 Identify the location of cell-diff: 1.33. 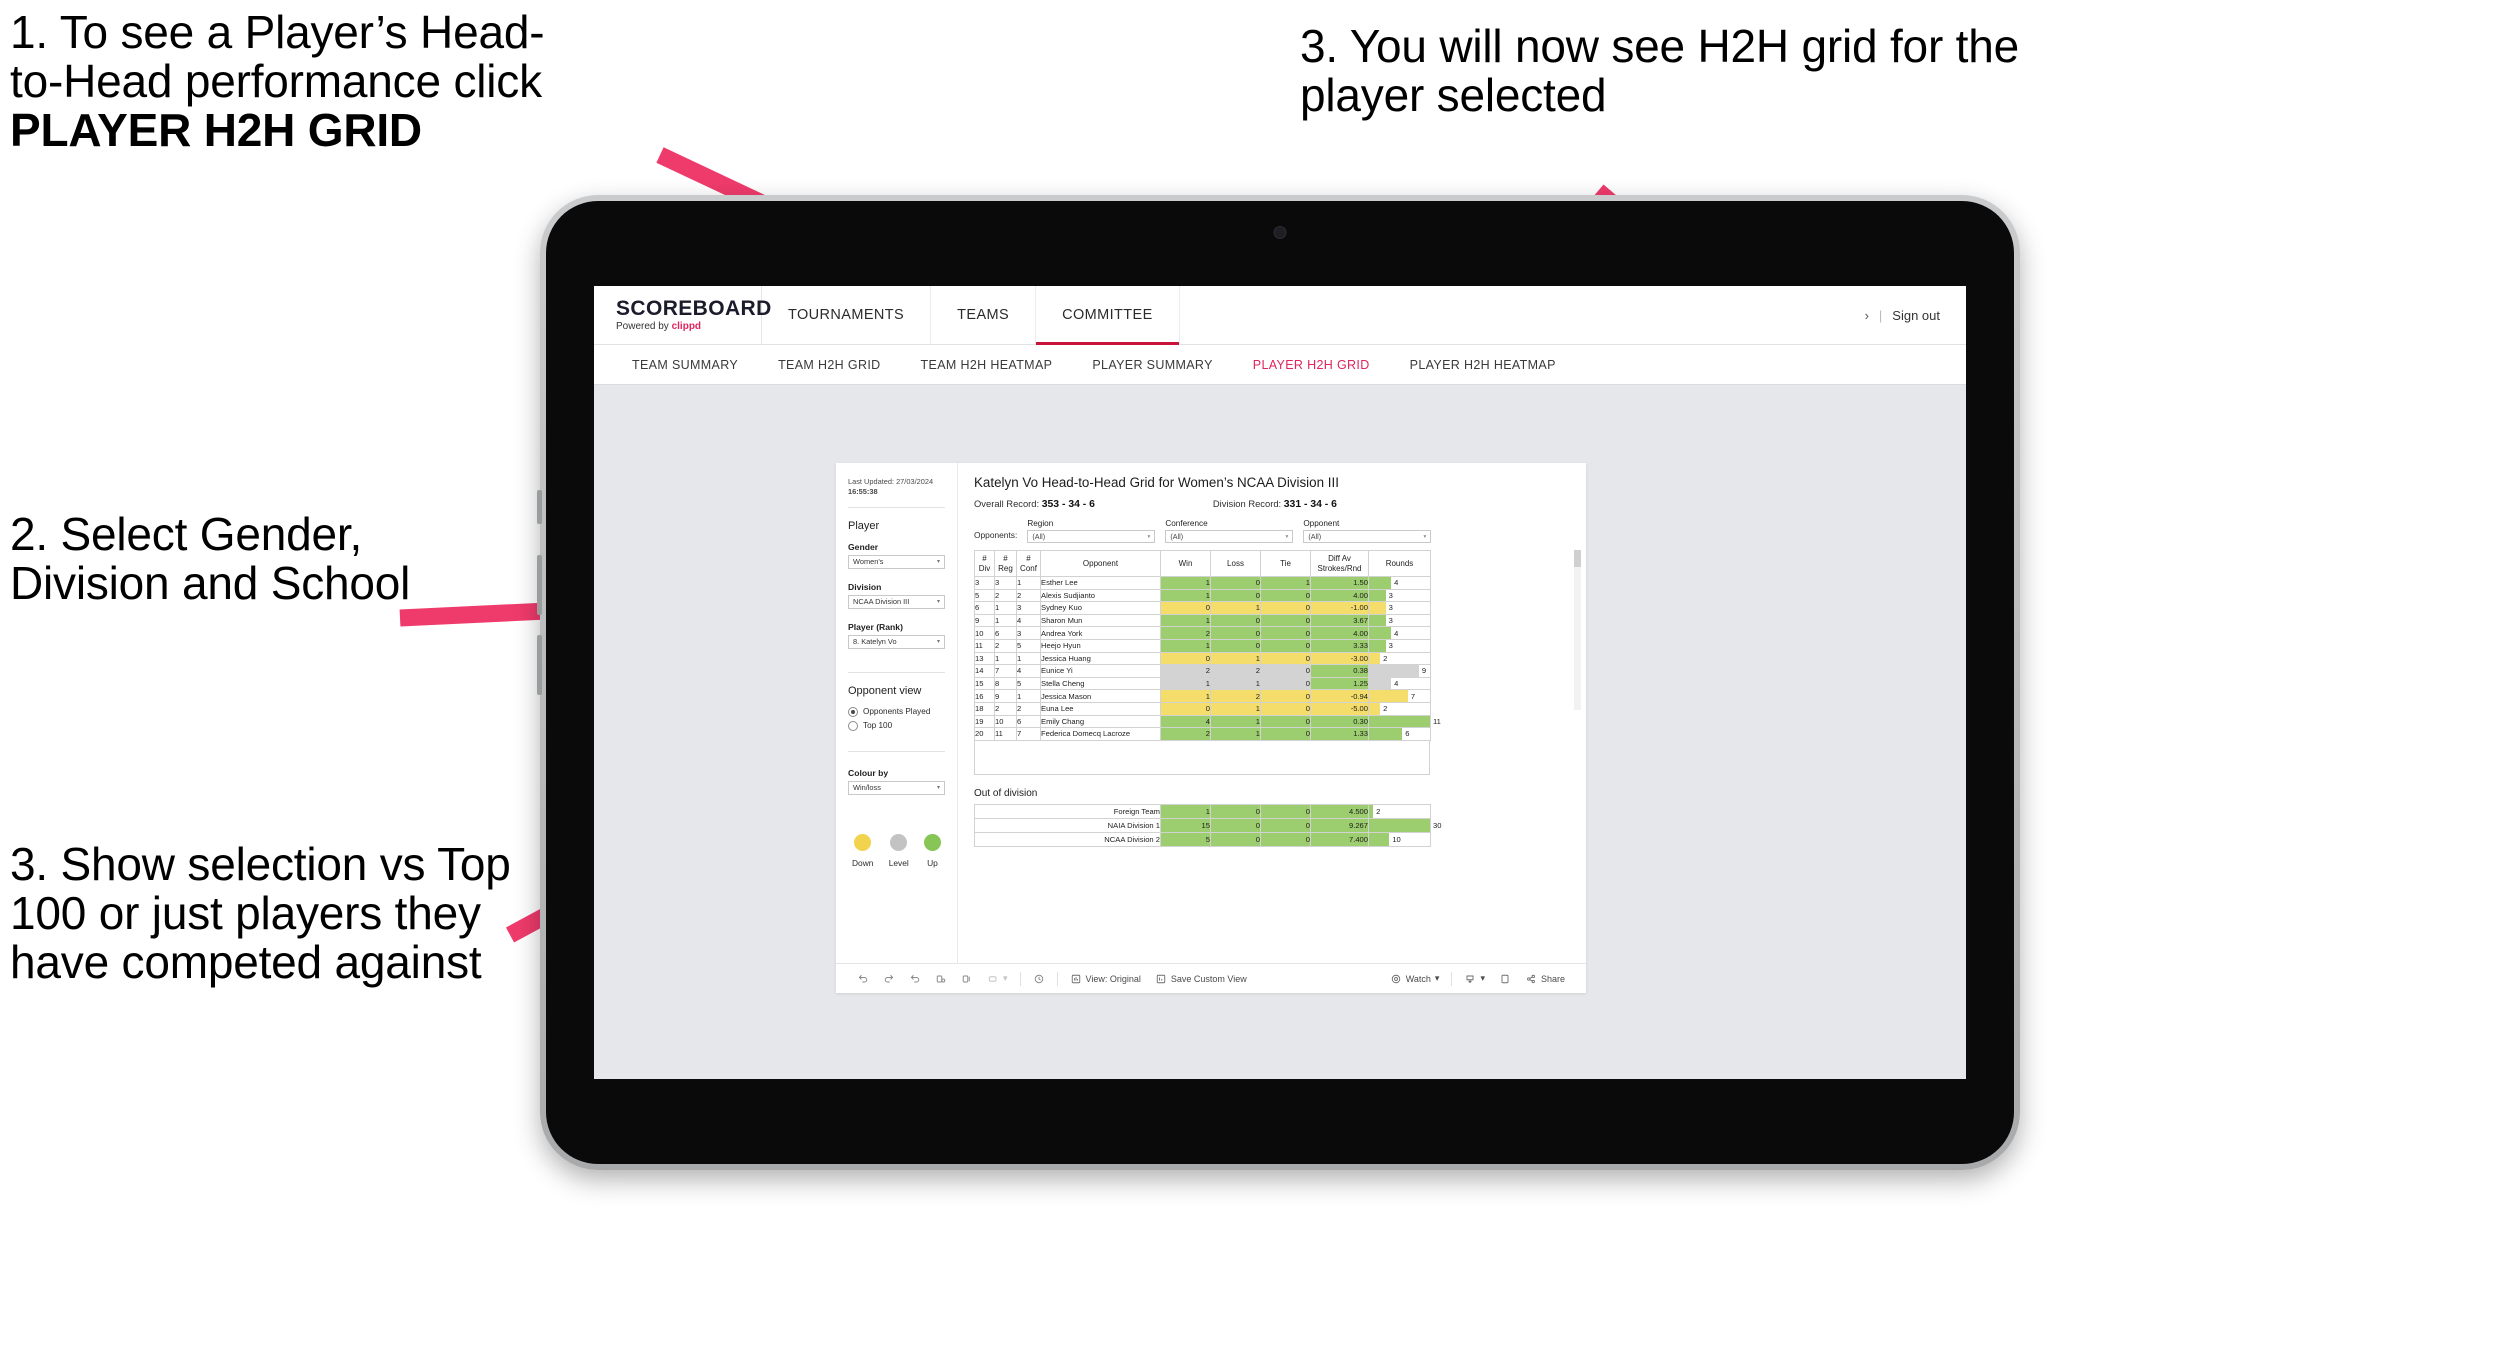
(1339, 734).